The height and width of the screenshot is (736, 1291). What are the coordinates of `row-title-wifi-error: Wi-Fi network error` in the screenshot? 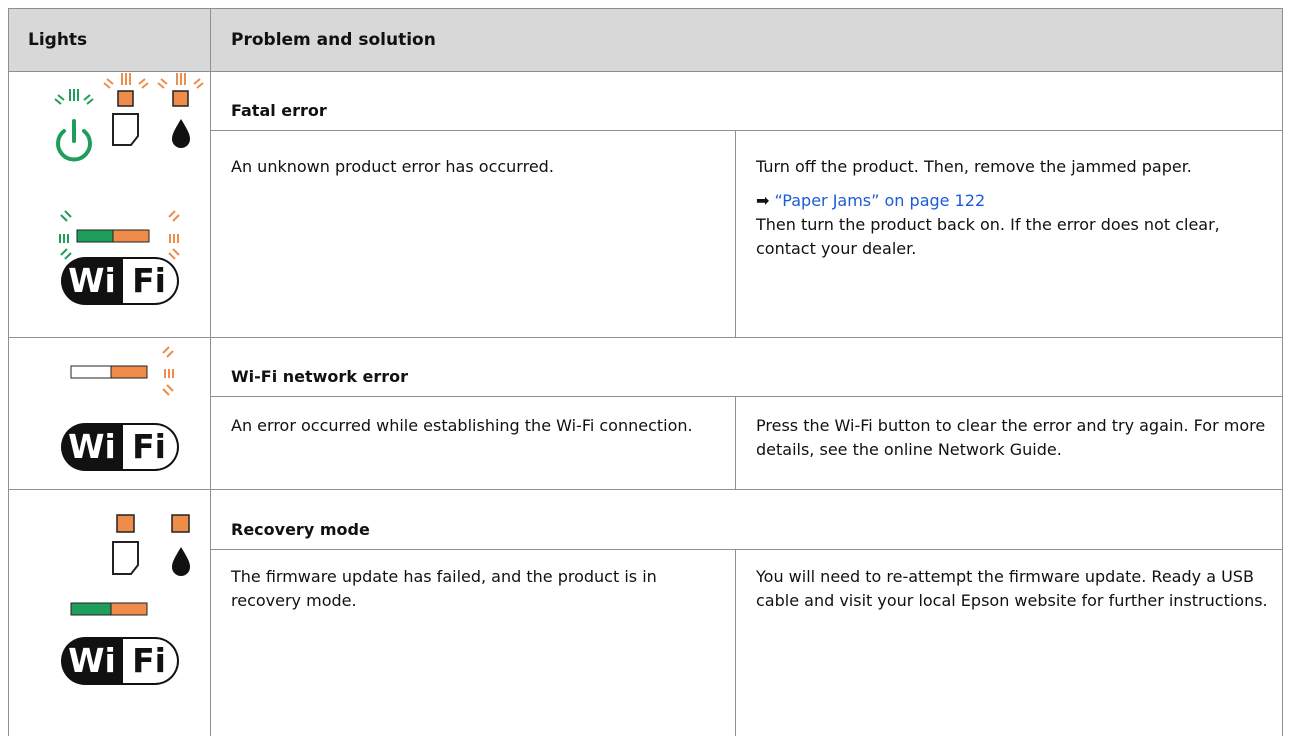 It's located at (320, 376).